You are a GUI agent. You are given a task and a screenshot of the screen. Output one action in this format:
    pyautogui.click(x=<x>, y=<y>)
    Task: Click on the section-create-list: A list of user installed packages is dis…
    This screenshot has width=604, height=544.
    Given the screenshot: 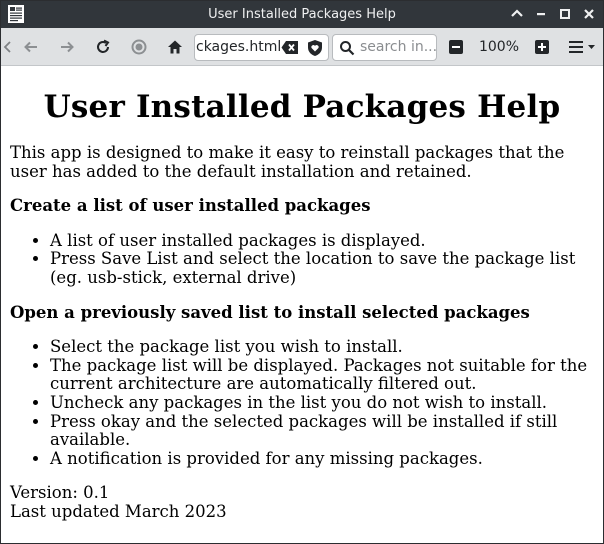 What is the action you would take?
    pyautogui.click(x=302, y=259)
    